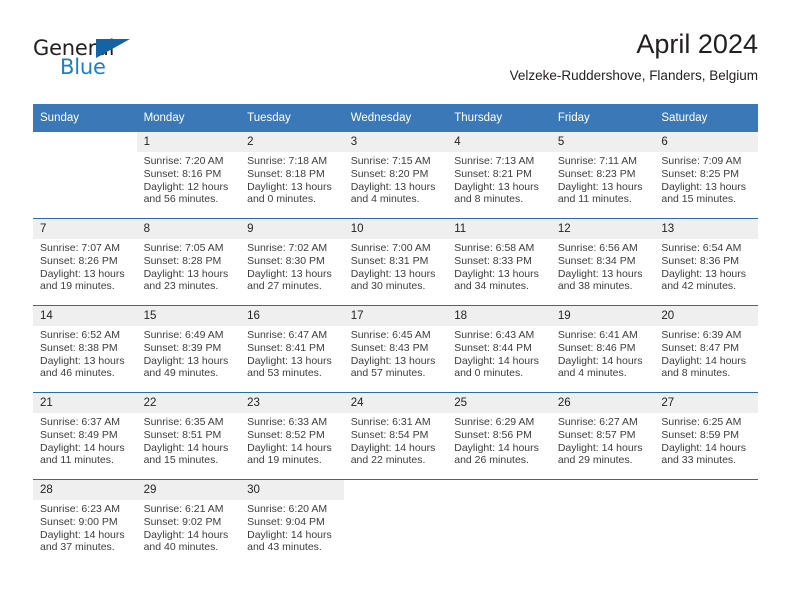  I want to click on sunset-text: Sunset: 8:54 PM, so click(389, 434).